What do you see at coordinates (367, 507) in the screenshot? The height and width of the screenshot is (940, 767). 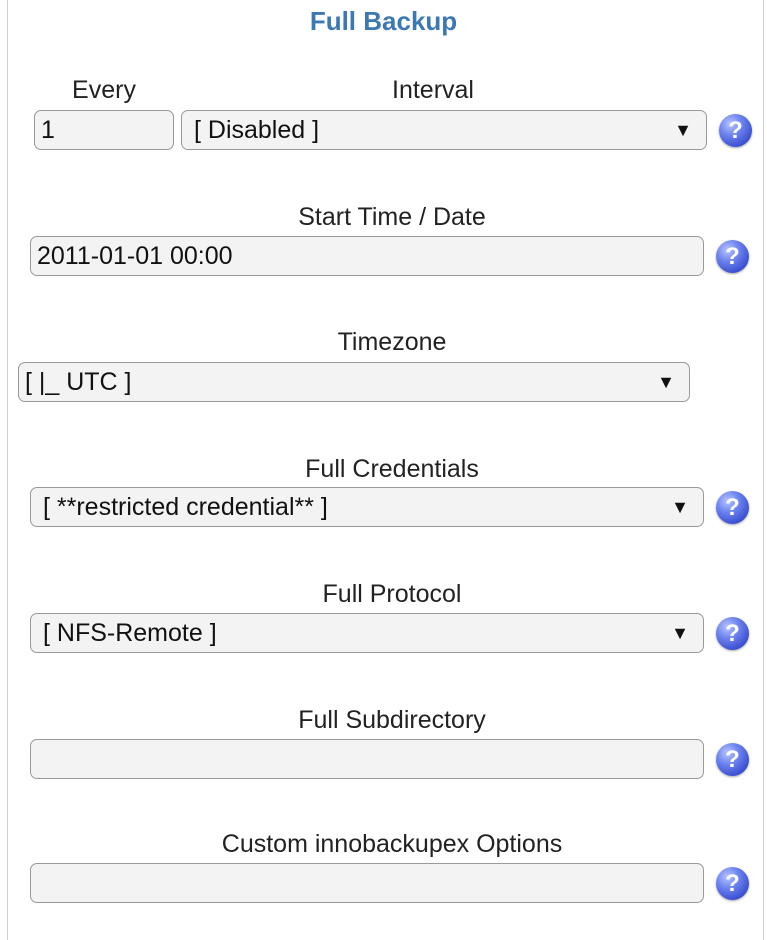 I see `credentials-select: [ **restricted credential** ] ▼` at bounding box center [367, 507].